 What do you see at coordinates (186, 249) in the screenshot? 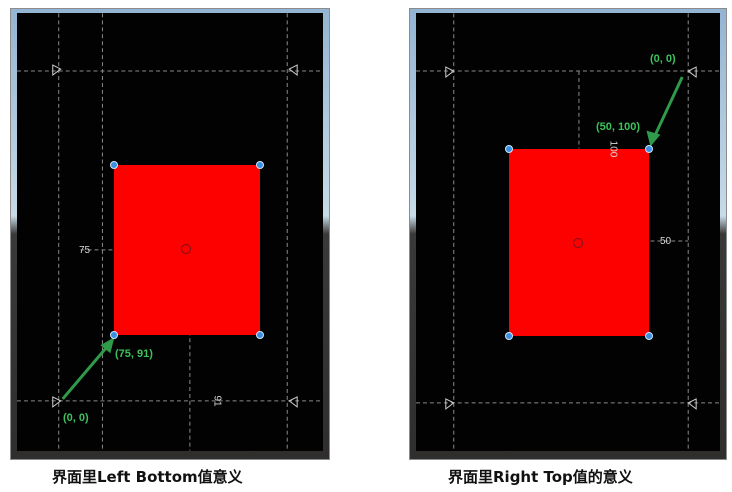
I see `pivot-marker-left` at bounding box center [186, 249].